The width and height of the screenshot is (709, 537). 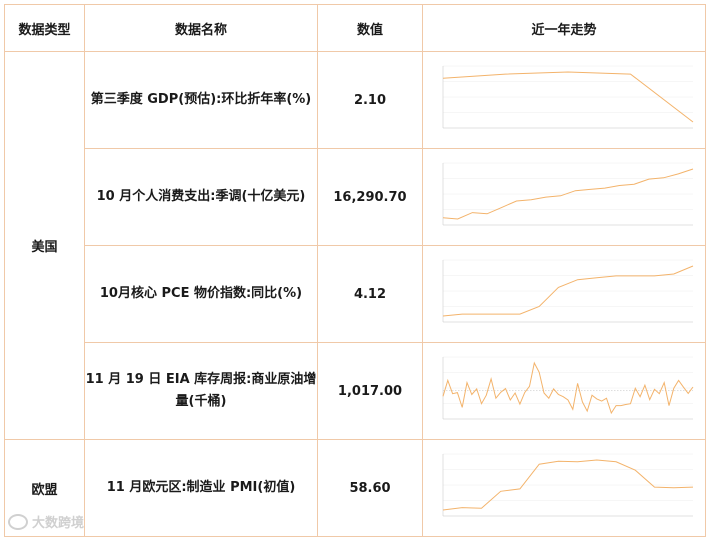 I want to click on trend-chart-eia-crude, so click(x=568, y=388).